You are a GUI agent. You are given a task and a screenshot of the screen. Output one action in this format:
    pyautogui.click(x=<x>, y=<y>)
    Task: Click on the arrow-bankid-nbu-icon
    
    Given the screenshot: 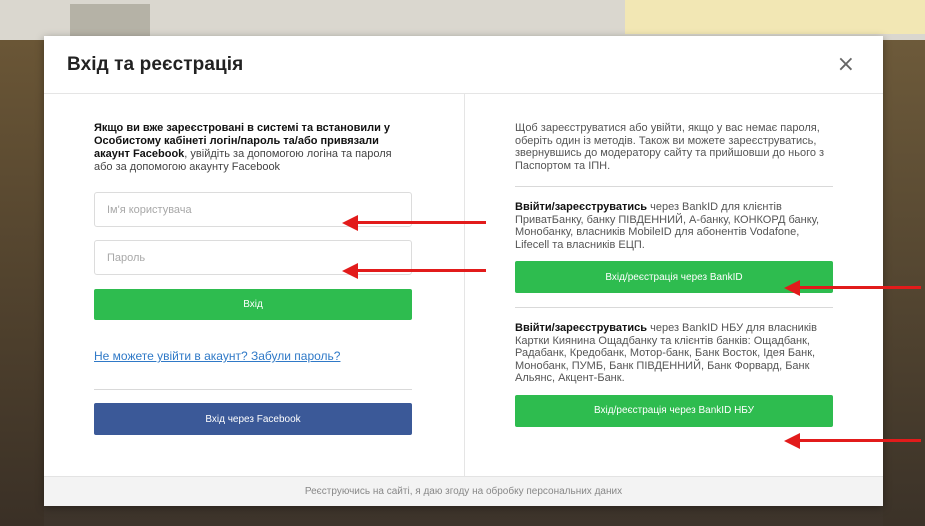 What is the action you would take?
    pyautogui.click(x=852, y=441)
    